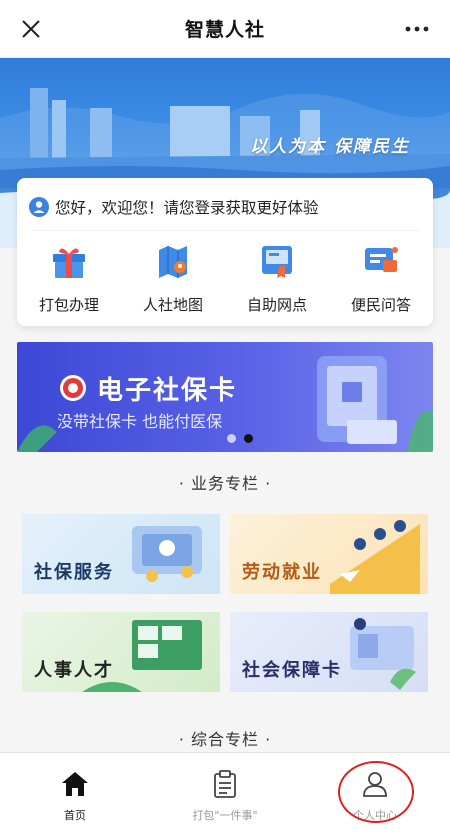  I want to click on login-prompt: 您好，欢迎您！请您登录获取更好体验, so click(174, 207).